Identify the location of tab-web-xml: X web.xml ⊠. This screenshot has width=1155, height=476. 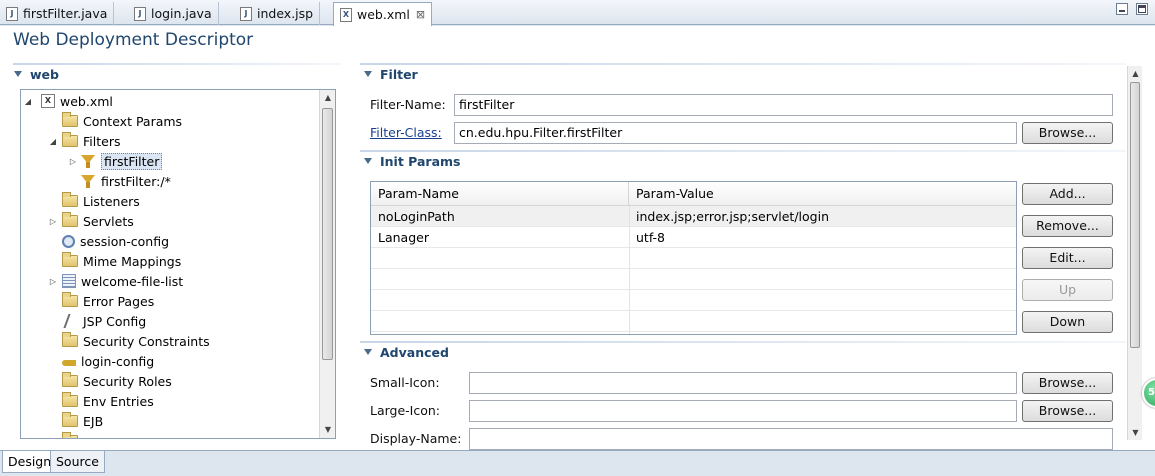
(383, 14).